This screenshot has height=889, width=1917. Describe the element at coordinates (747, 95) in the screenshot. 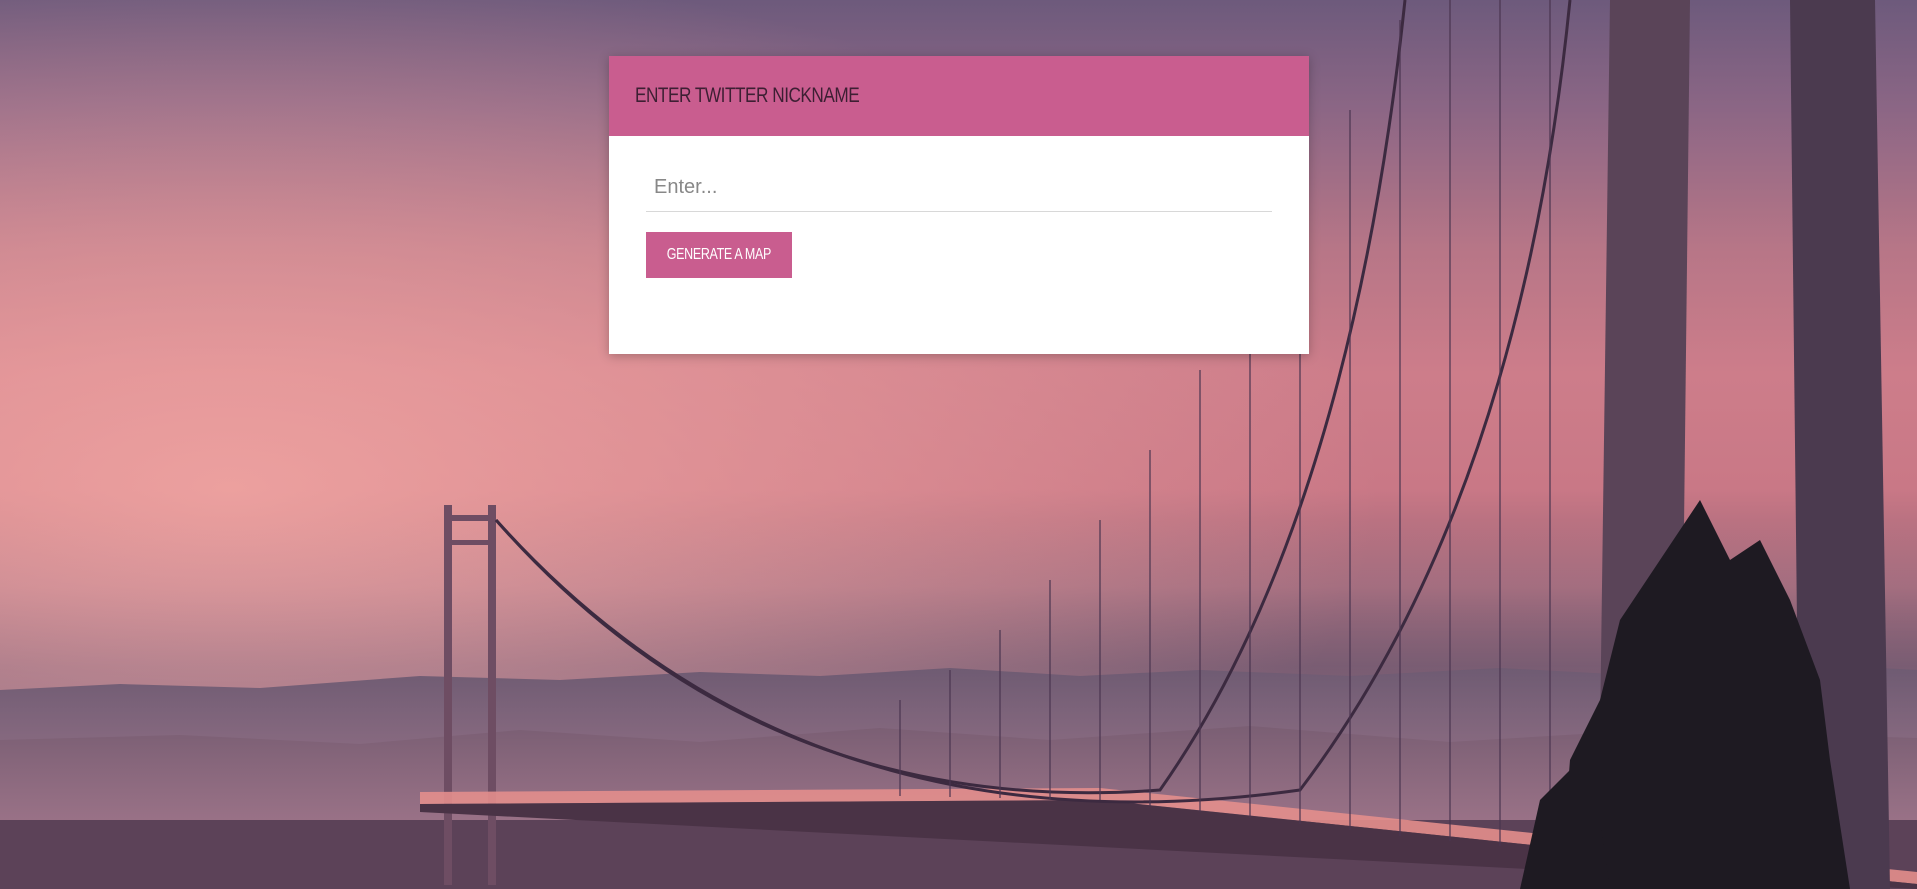

I see `card-title: ENTER TWITTER NICKNAME` at that location.